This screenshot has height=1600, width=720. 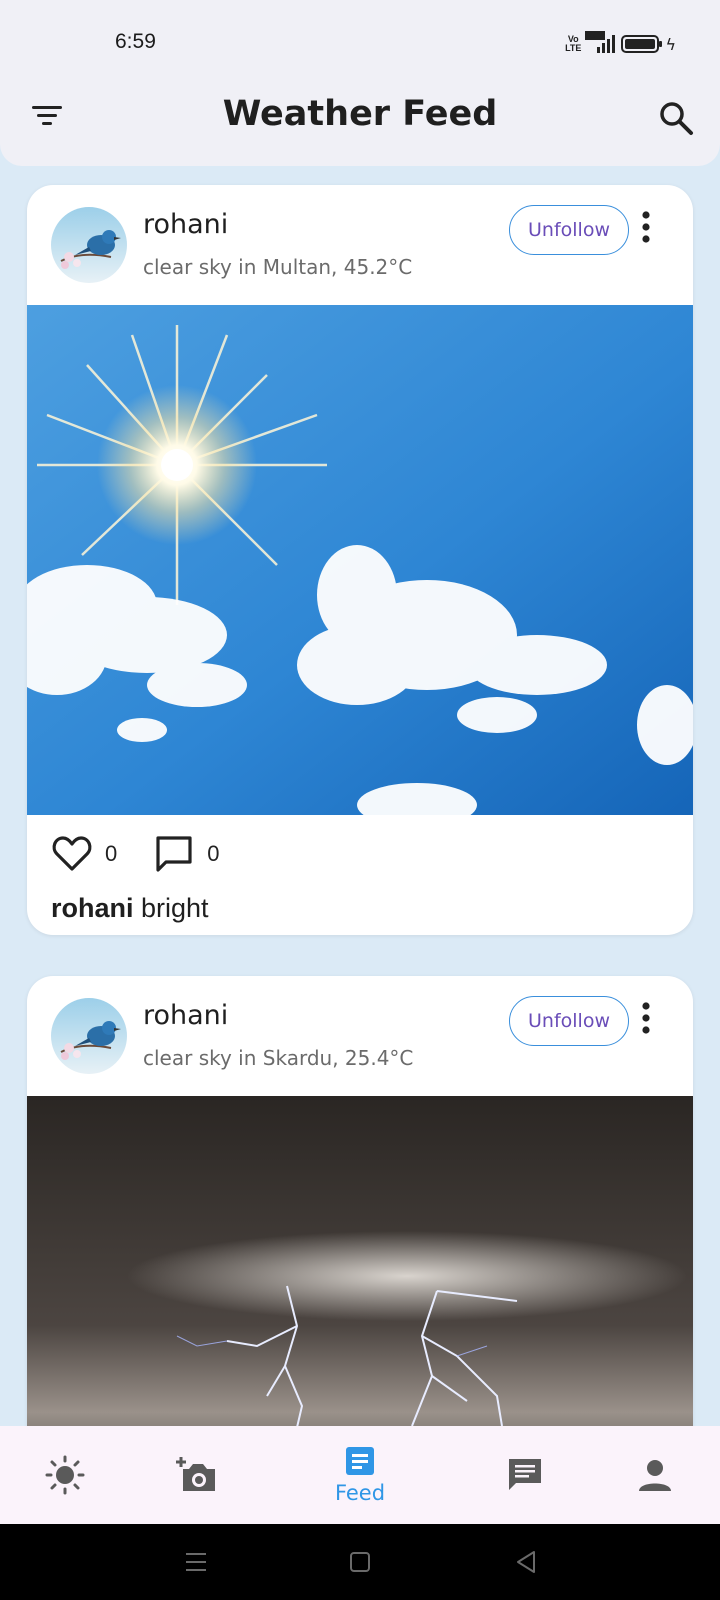 I want to click on nav-weather, so click(x=65, y=1475).